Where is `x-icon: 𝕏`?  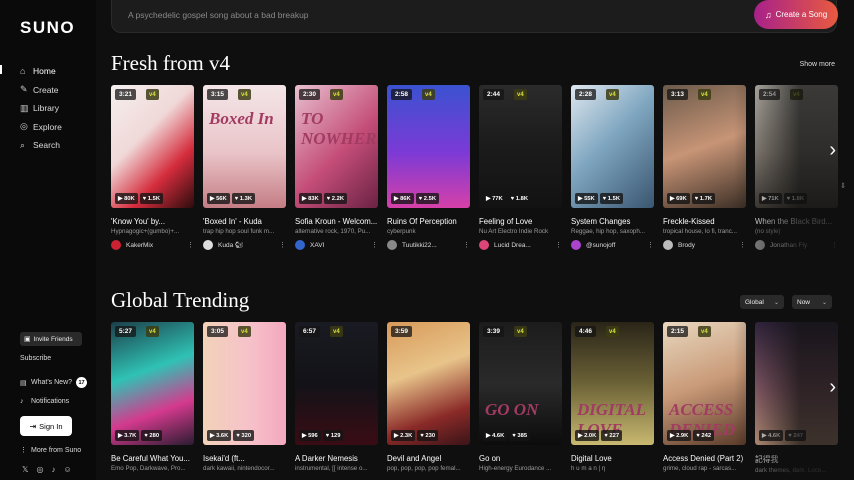
x-icon: 𝕏 is located at coordinates (25, 469).